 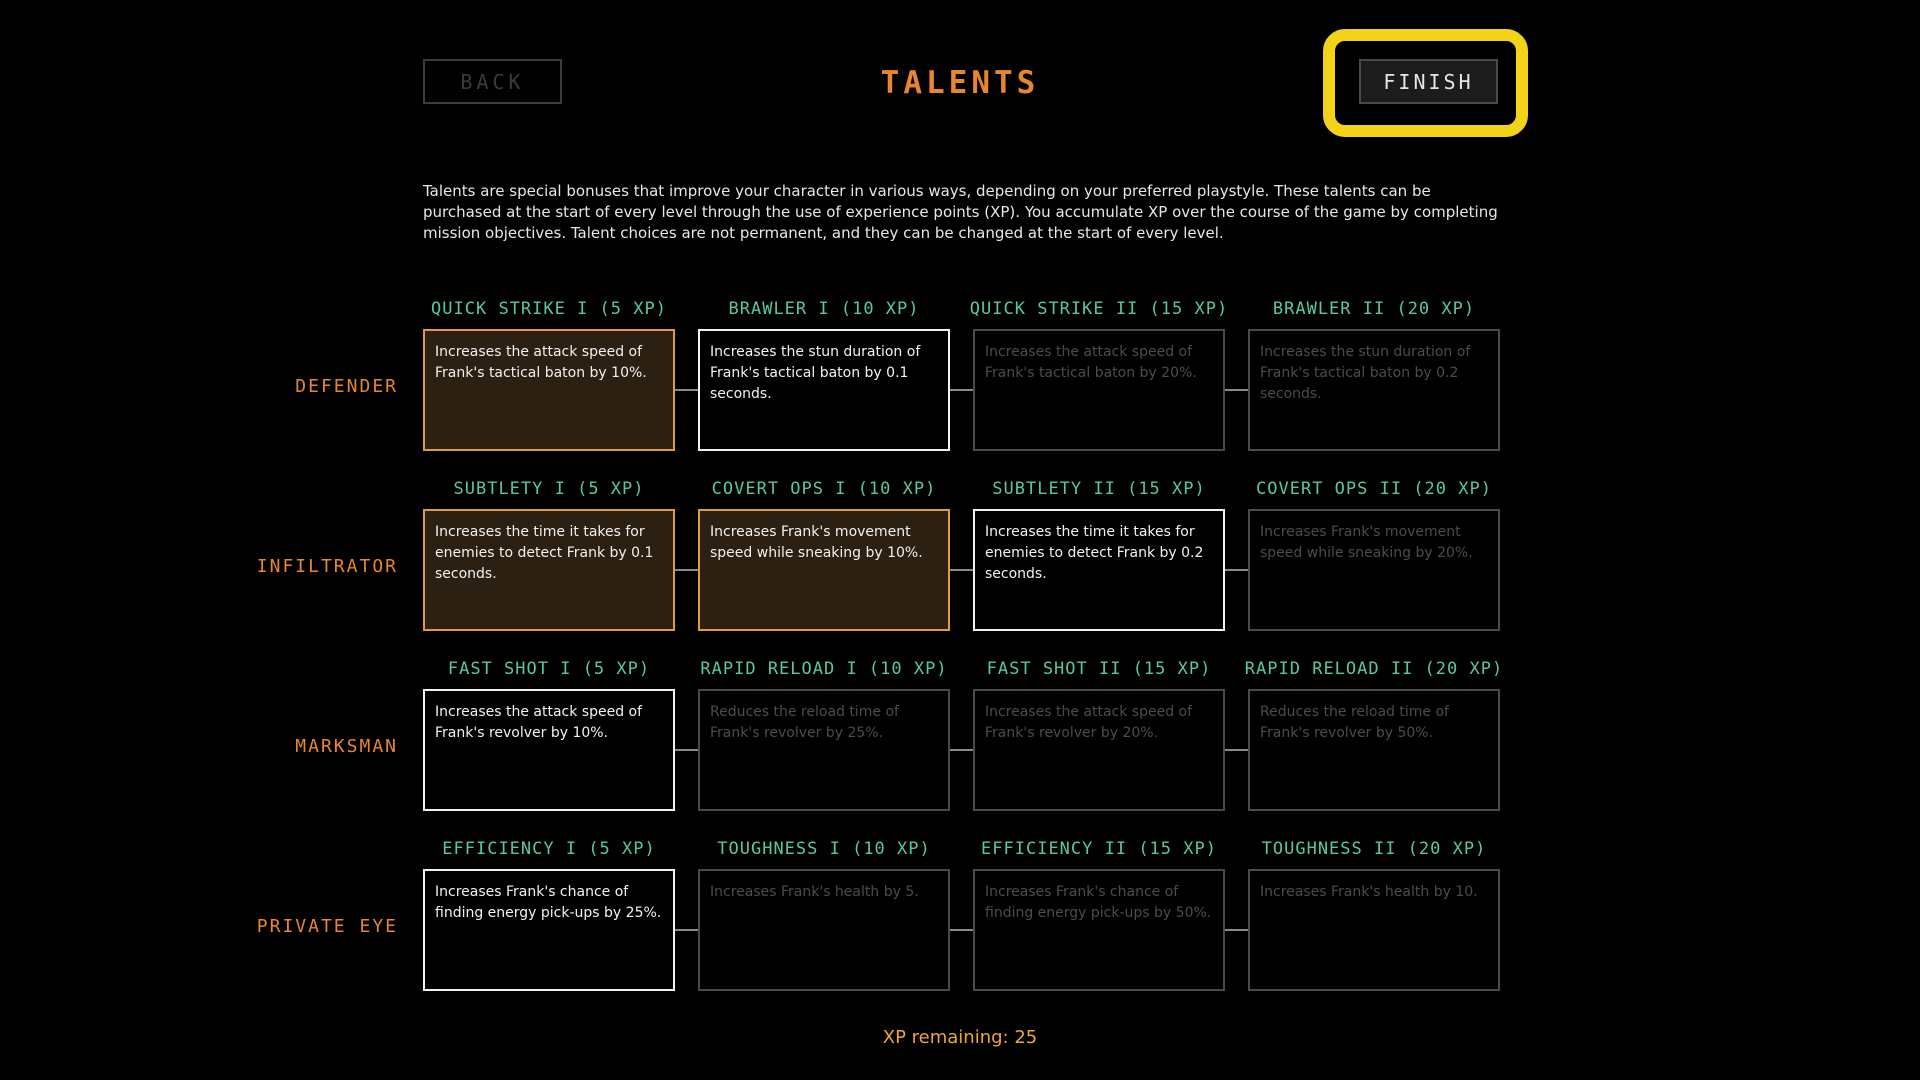 What do you see at coordinates (1374, 669) in the screenshot?
I see `talent-title: RAPID RELOAD II (20 XP)` at bounding box center [1374, 669].